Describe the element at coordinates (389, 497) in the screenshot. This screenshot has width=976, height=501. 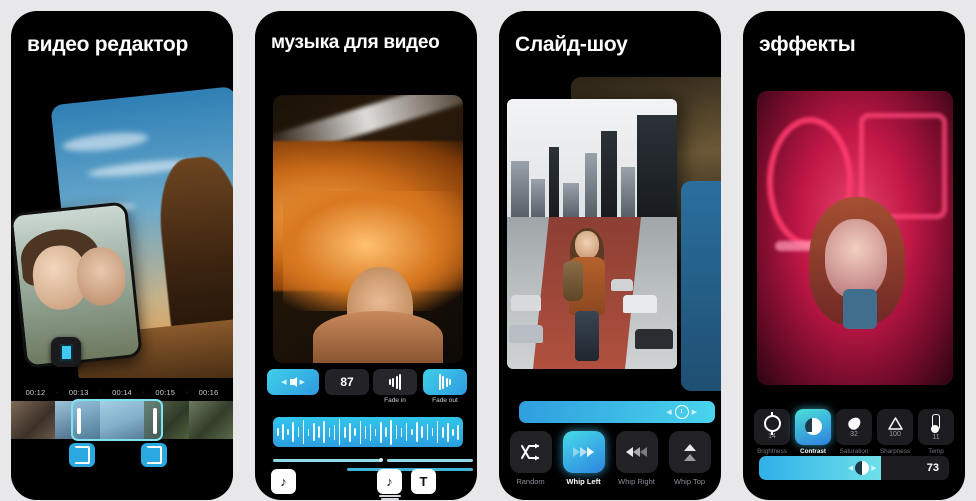
I see `stack-lines-icon` at that location.